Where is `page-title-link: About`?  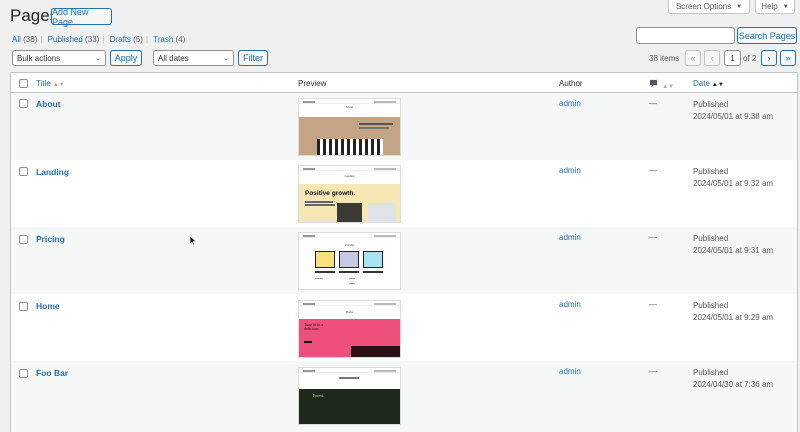 page-title-link: About is located at coordinates (48, 104).